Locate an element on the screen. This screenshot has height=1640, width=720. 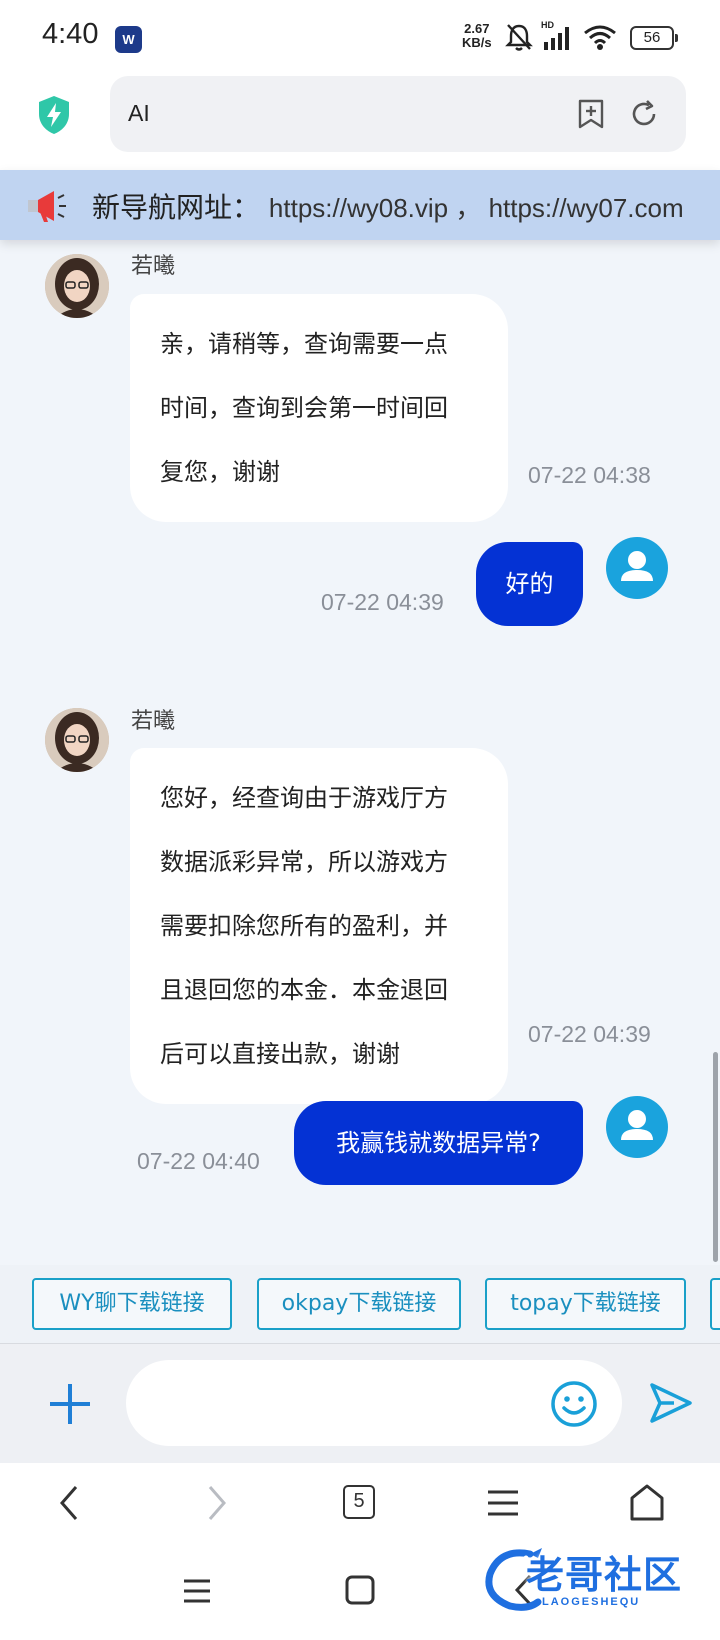
message-input is located at coordinates (374, 1403).